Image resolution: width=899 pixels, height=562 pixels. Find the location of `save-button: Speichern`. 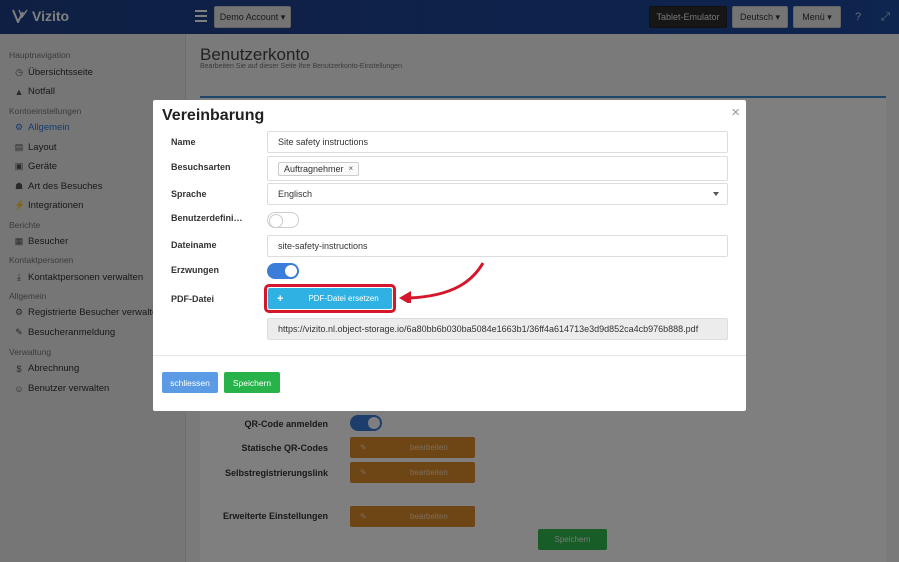

save-button: Speichern is located at coordinates (252, 382).